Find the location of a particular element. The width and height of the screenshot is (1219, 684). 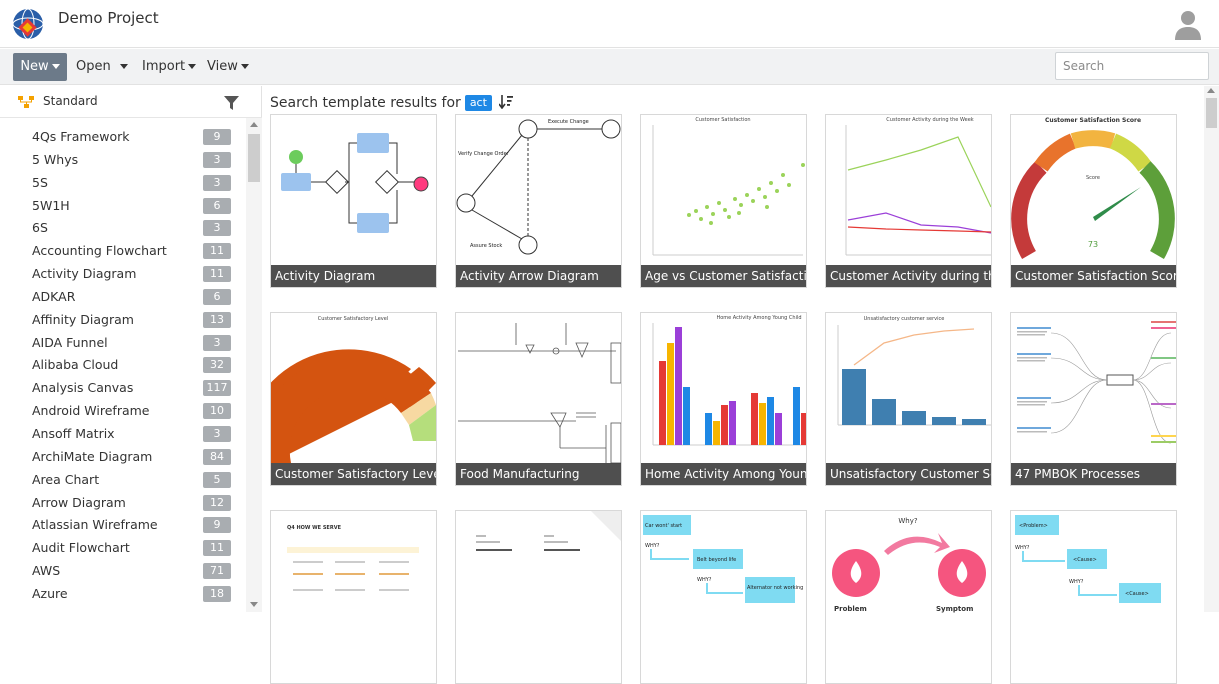

category-item: Arrow Diagram 12 is located at coordinates (123, 503).